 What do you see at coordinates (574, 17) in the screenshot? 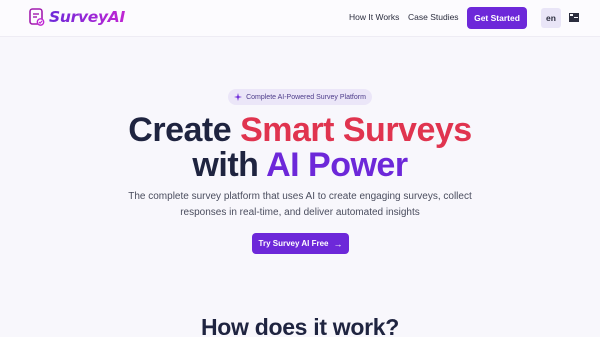
I see `flag-icon` at bounding box center [574, 17].